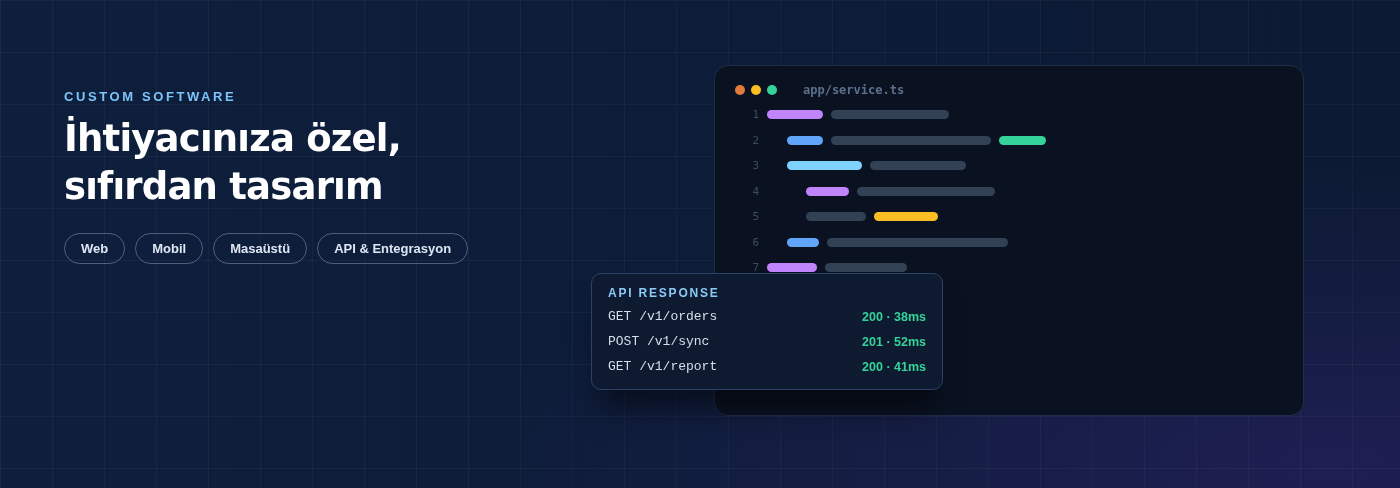 Image resolution: width=1400 pixels, height=488 pixels. I want to click on line-number: 2, so click(755, 140).